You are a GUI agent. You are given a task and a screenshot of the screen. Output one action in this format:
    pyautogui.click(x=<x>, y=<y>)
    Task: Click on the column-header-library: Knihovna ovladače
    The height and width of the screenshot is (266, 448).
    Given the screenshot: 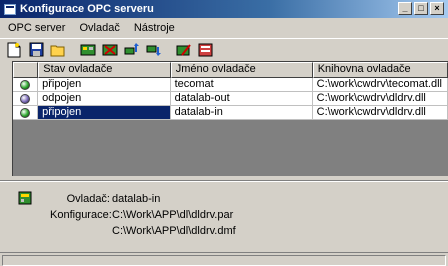 What is the action you would take?
    pyautogui.click(x=380, y=70)
    